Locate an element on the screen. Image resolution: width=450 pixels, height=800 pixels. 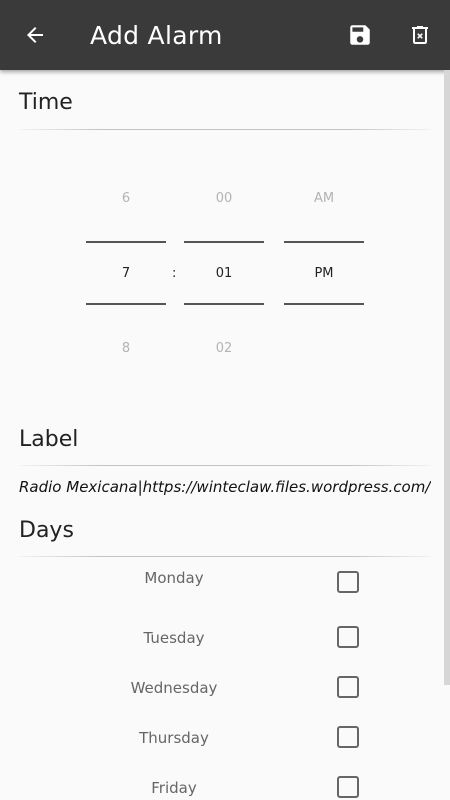
checkbox-tuesday is located at coordinates (348, 637).